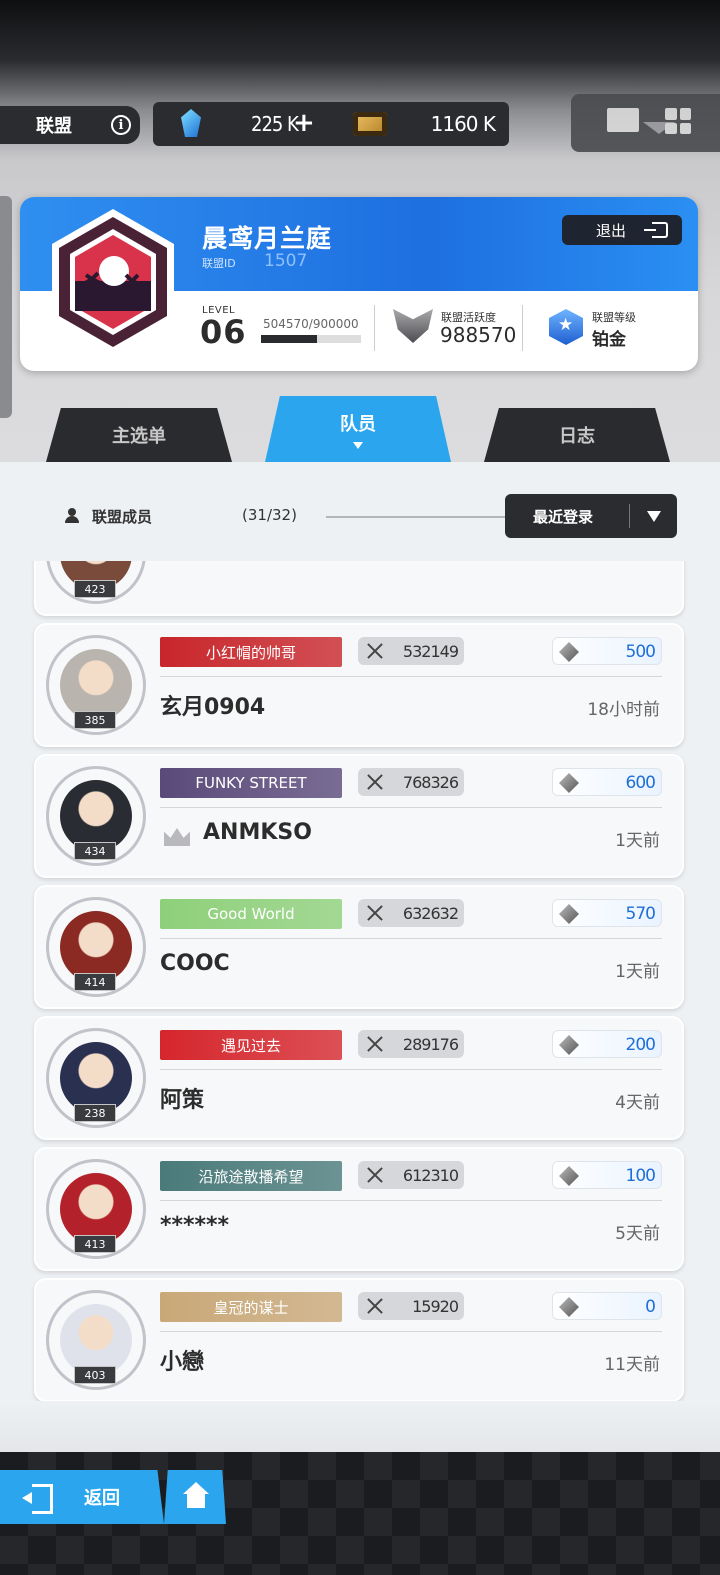  What do you see at coordinates (611, 230) in the screenshot?
I see `exit-label: 退出` at bounding box center [611, 230].